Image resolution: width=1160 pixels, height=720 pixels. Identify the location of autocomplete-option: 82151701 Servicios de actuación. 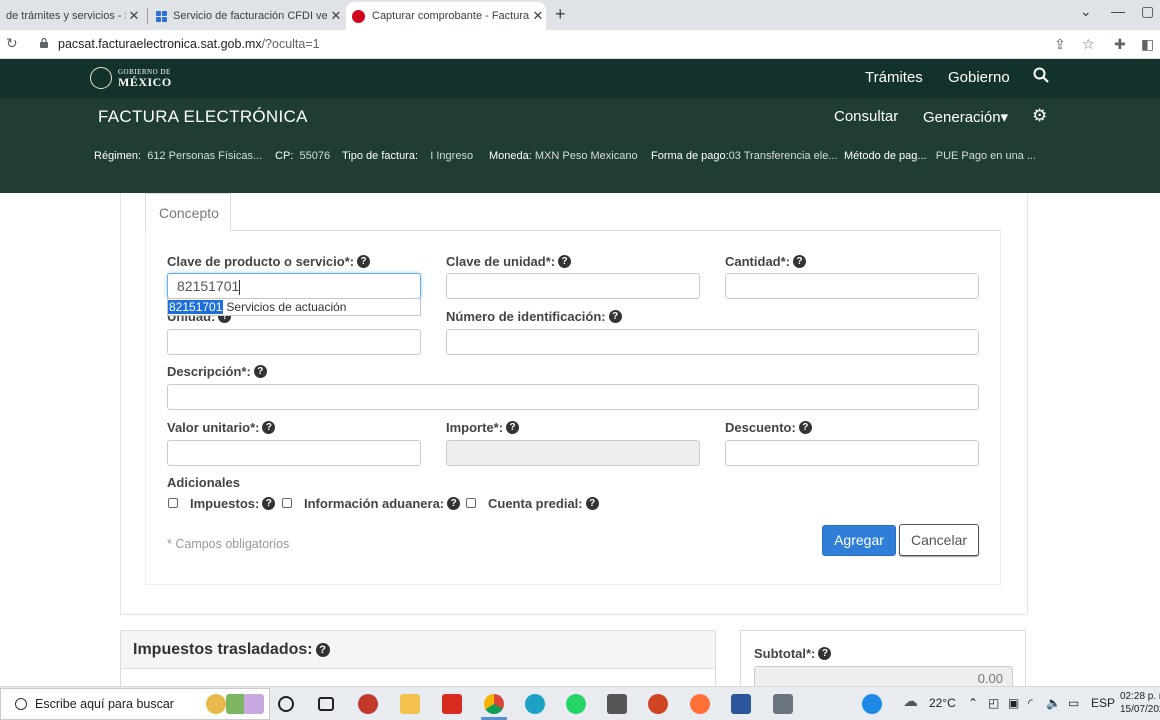
(294, 307).